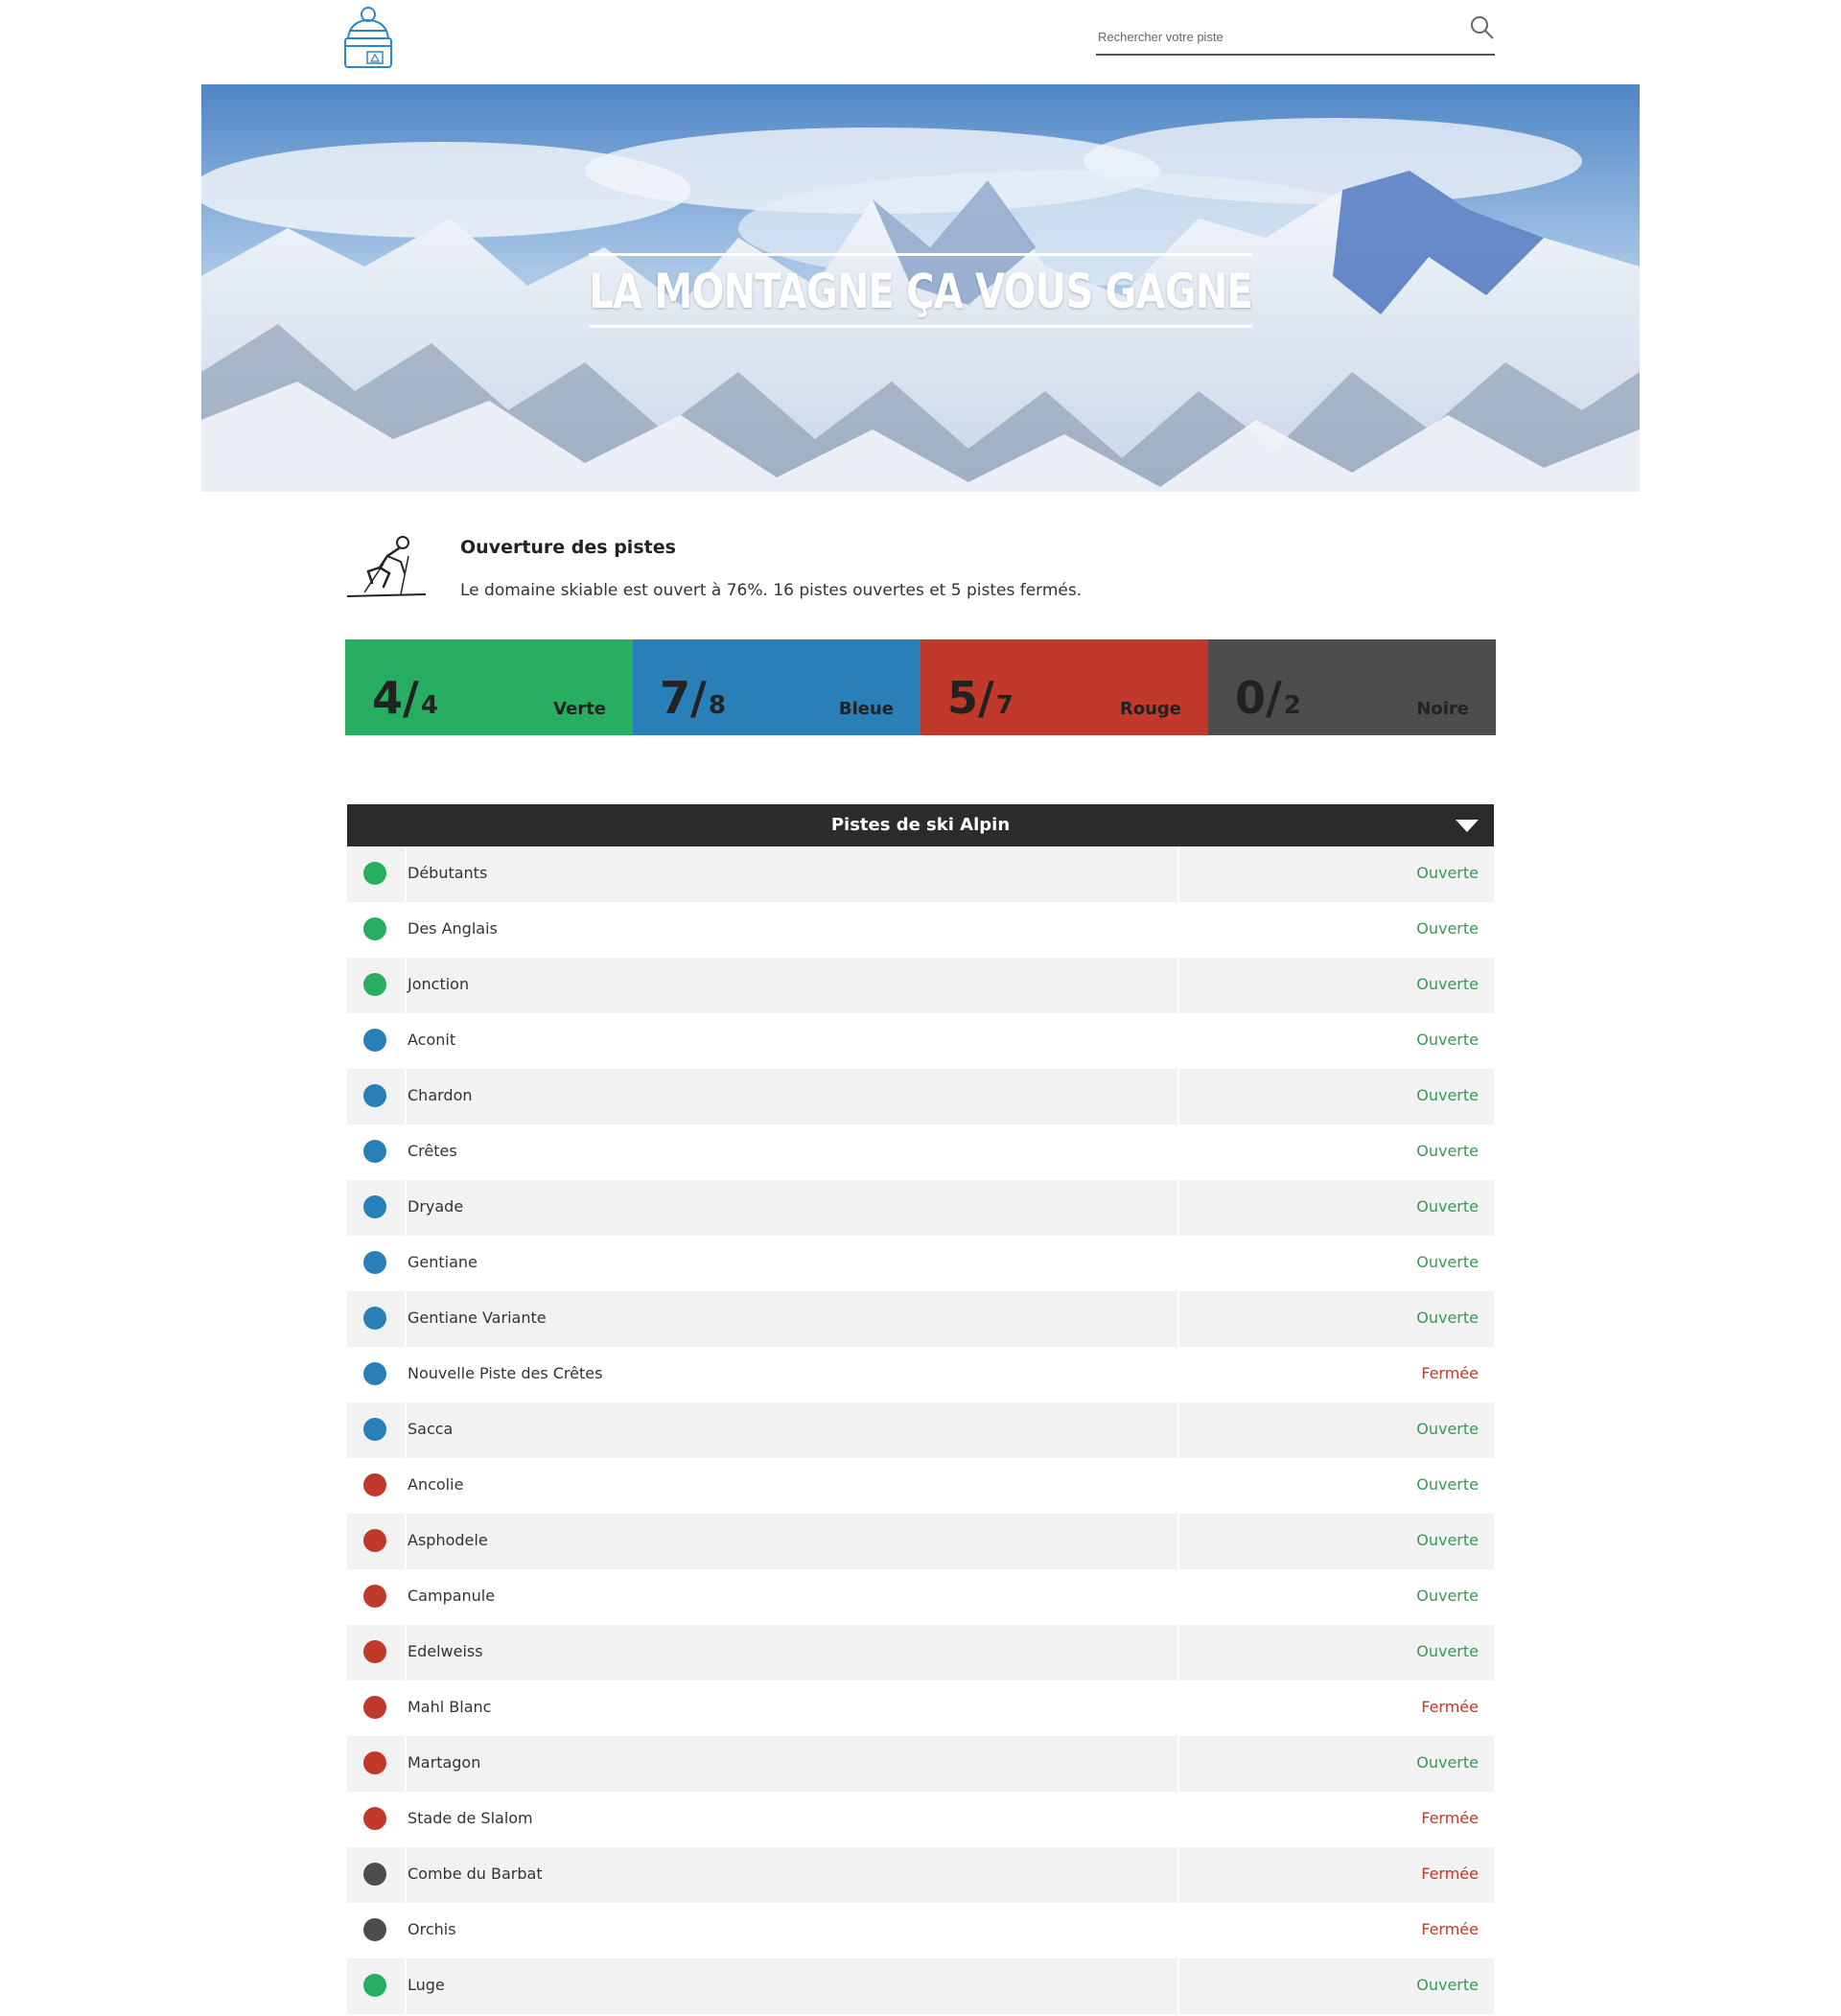 The image size is (1841, 2016). What do you see at coordinates (920, 1930) in the screenshot?
I see `table-row: Orchis Fermée` at bounding box center [920, 1930].